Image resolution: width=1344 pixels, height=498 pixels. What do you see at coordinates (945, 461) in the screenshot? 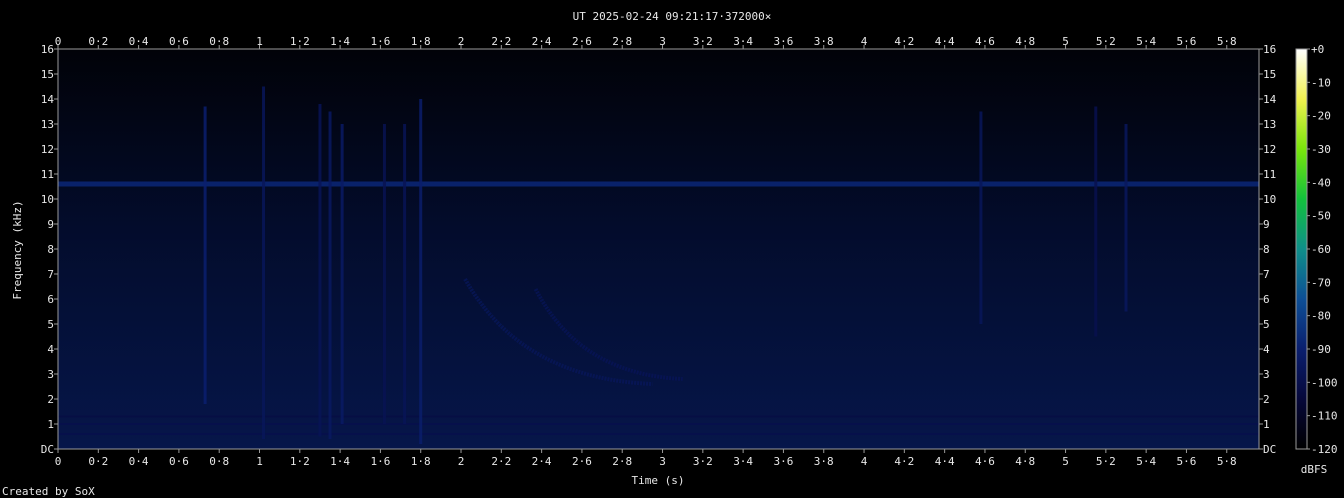
I see `x-tick-label: 4·4` at bounding box center [945, 461].